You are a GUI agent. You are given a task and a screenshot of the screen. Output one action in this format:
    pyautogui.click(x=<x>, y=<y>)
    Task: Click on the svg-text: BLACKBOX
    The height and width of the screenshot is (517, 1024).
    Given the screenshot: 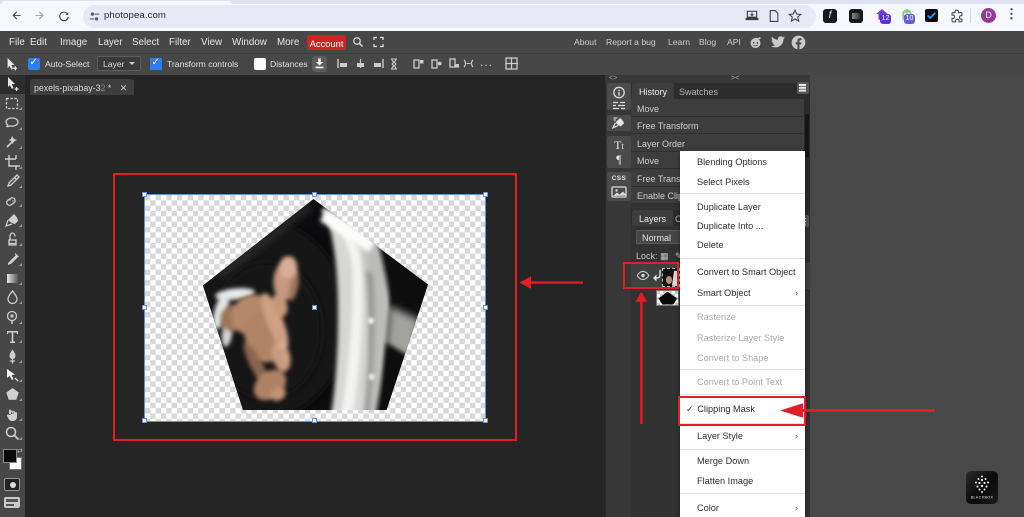 What is the action you would take?
    pyautogui.click(x=982, y=498)
    